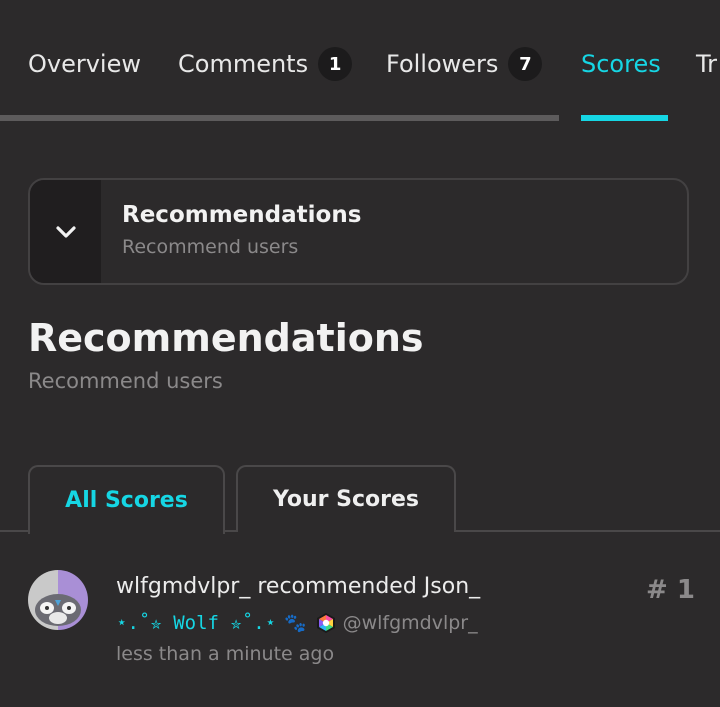  I want to click on wolf-avatar-icon, so click(58, 600).